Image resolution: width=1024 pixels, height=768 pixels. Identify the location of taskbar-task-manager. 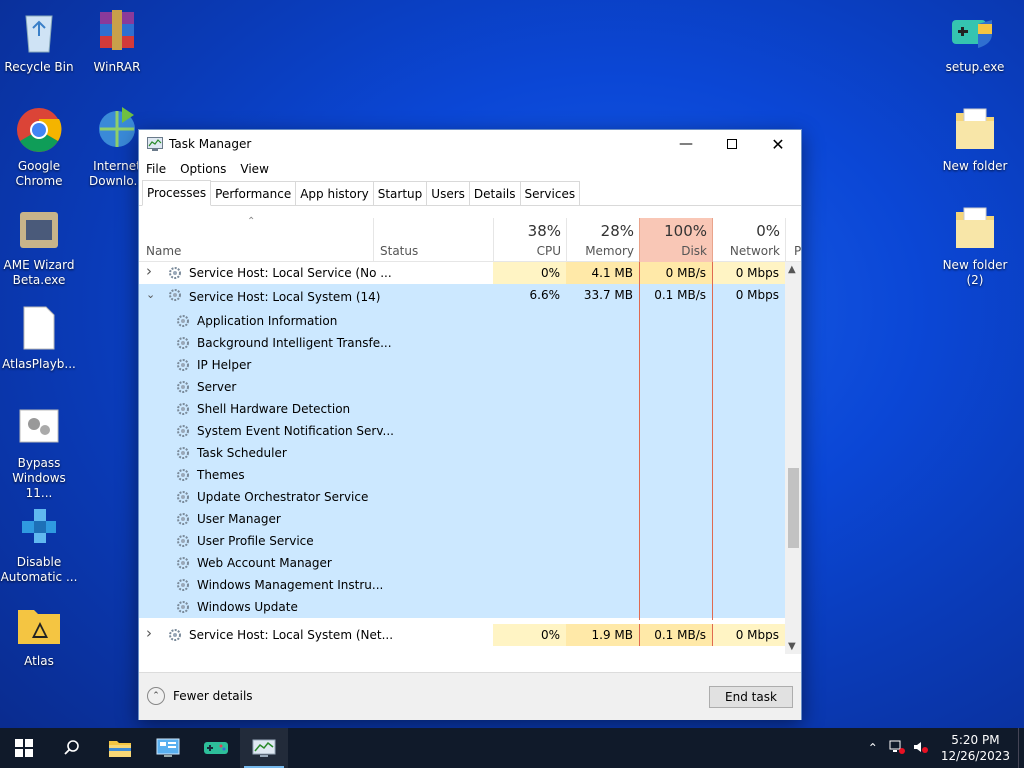
(264, 748).